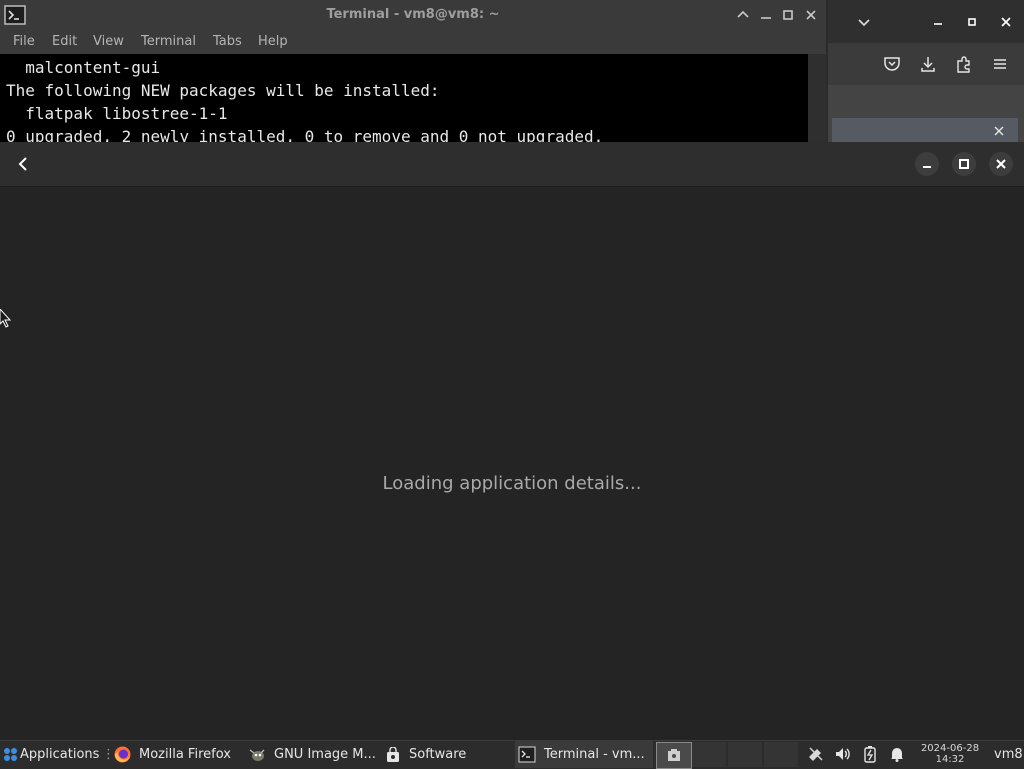 This screenshot has height=769, width=1024. I want to click on workspace-thumbnail-icon, so click(674, 755).